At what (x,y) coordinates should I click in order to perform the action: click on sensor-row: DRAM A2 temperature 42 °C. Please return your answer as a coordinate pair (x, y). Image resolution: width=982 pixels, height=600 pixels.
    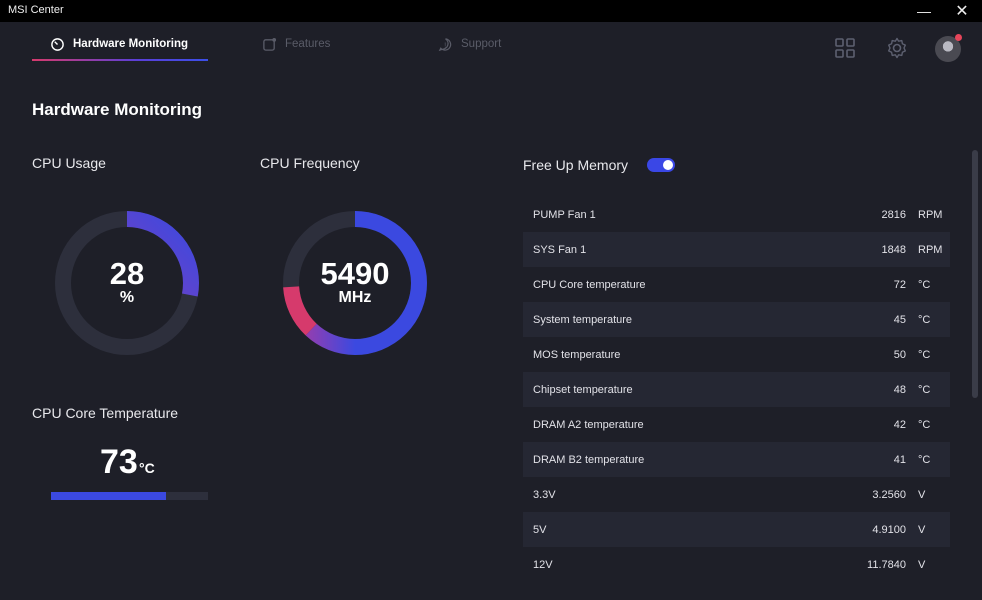
    Looking at the image, I should click on (736, 424).